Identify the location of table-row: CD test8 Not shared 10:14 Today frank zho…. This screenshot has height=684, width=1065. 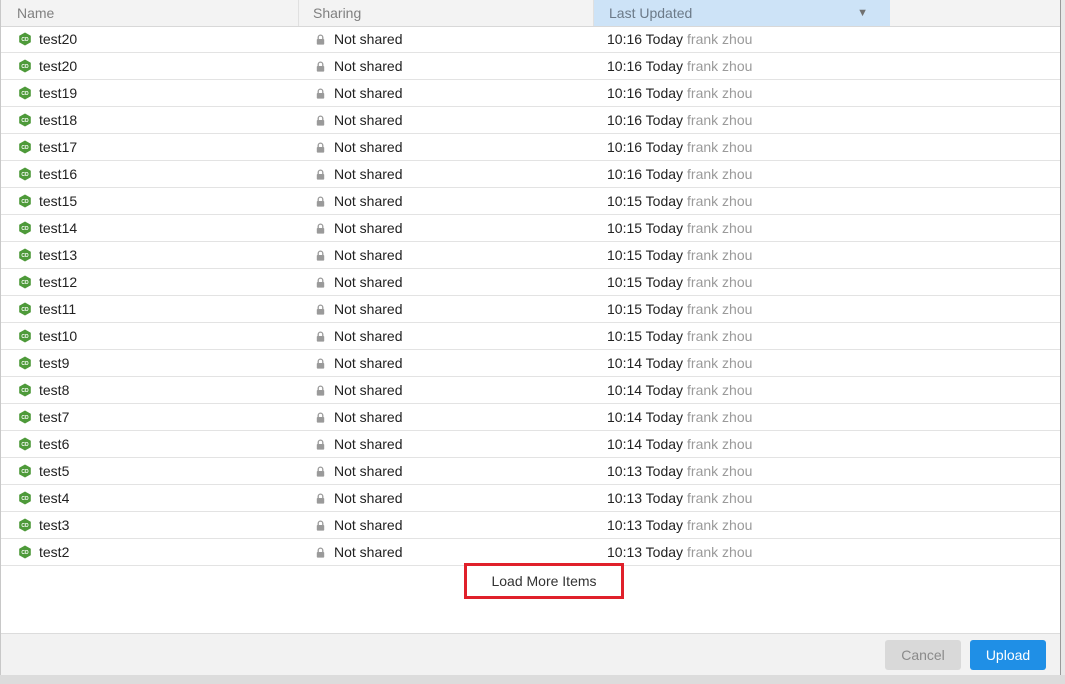
(530, 390).